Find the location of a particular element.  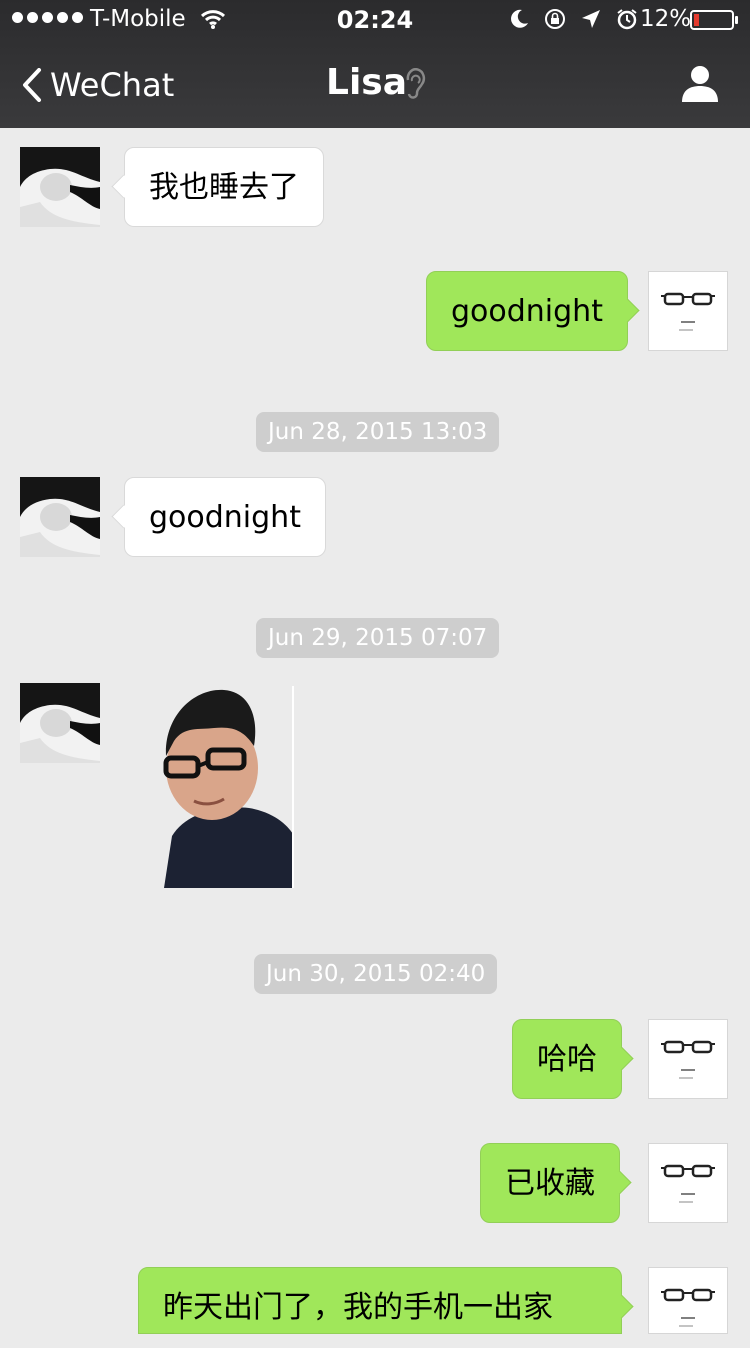

received-message-bubble: goodnight is located at coordinates (225, 517).